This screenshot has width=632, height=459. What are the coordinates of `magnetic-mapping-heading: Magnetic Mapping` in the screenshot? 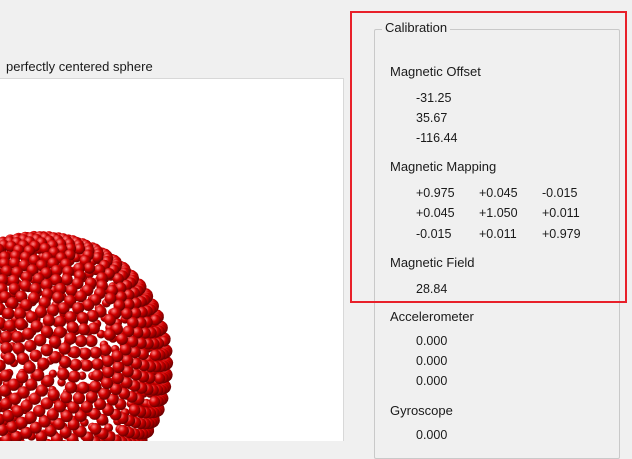 It's located at (443, 166).